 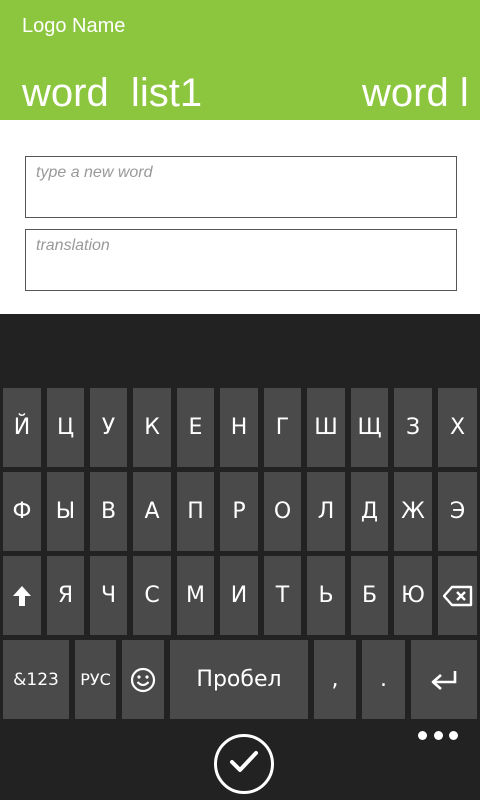 I want to click on key-row3: Я, so click(x=65, y=595).